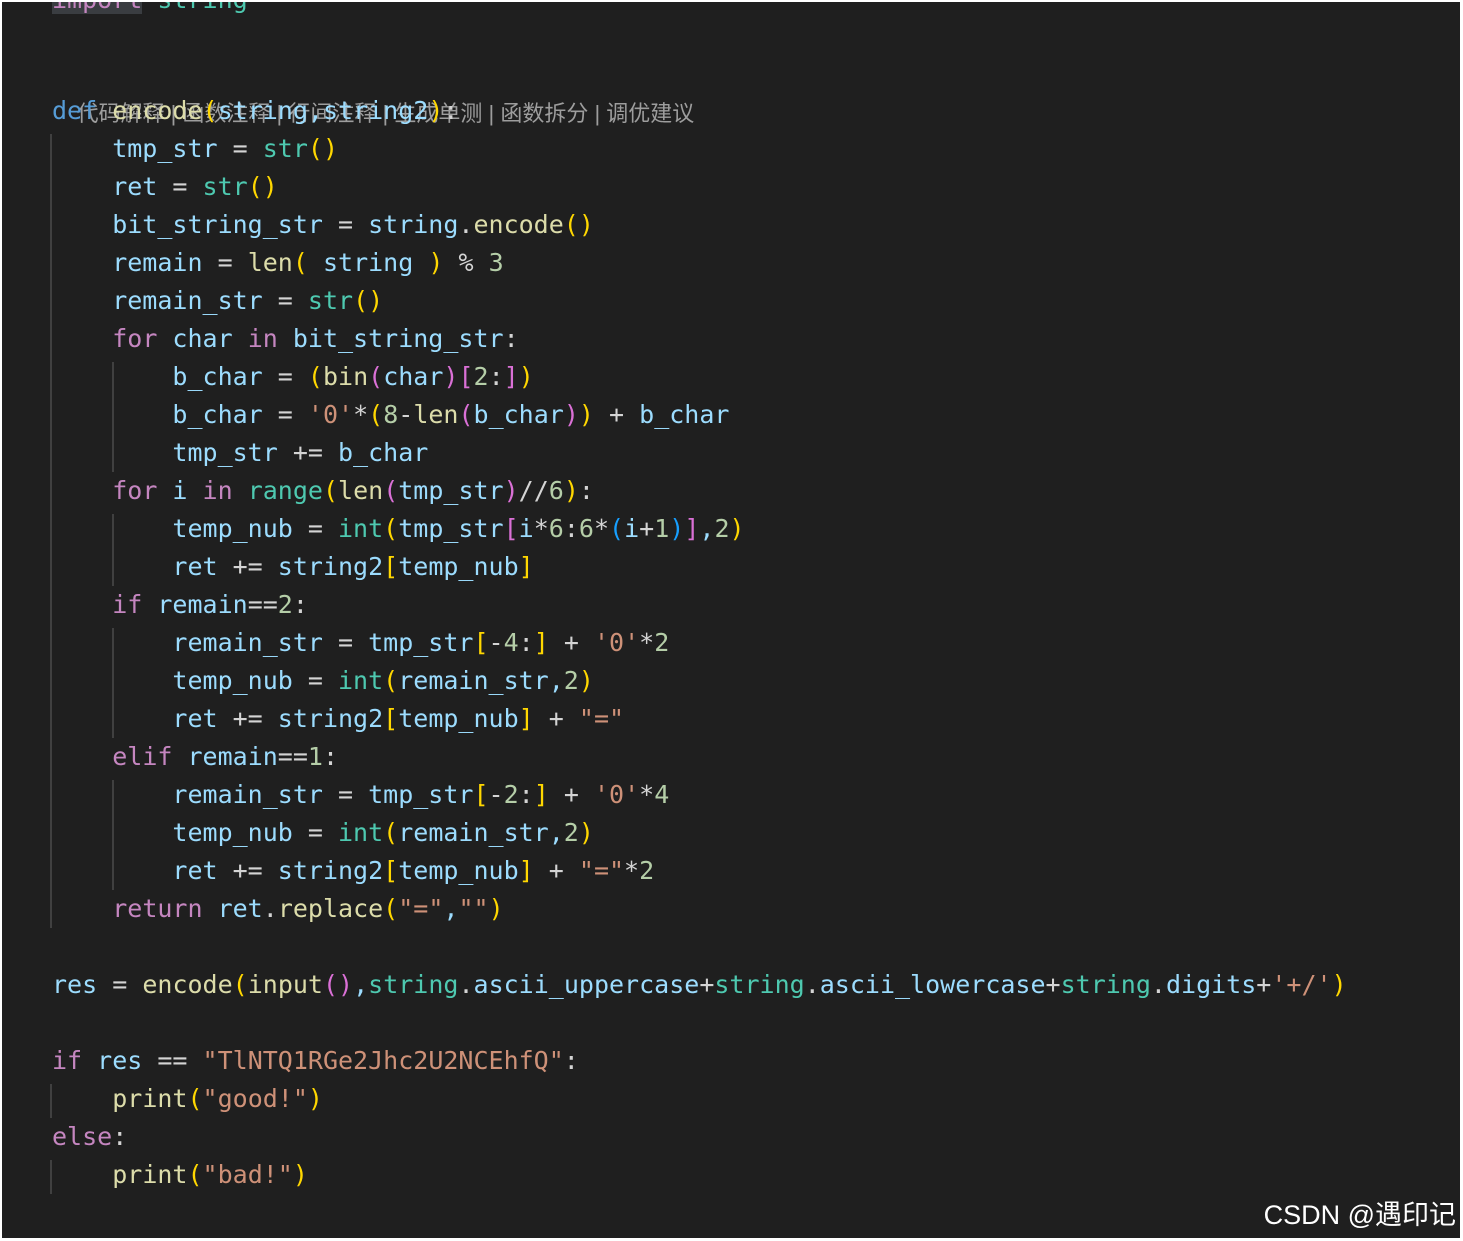  Describe the element at coordinates (277, 263) in the screenshot. I see `code-line: remain = len( string ) % 3` at that location.